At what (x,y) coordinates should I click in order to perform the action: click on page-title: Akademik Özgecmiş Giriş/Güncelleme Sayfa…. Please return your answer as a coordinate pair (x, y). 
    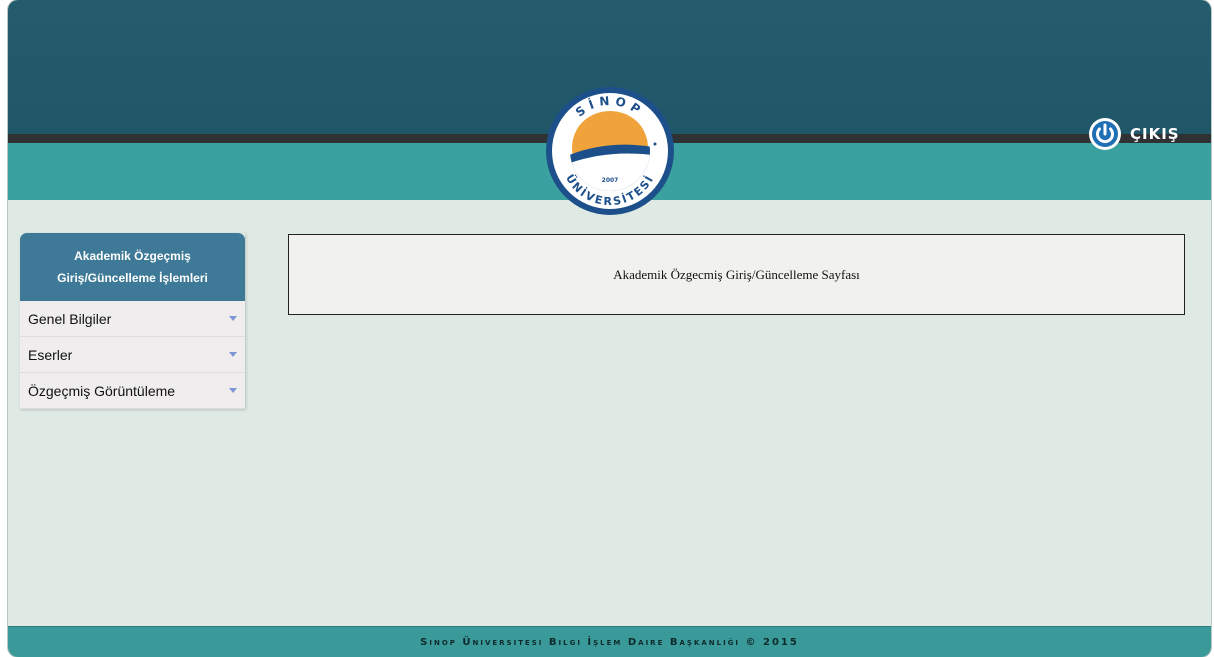
    Looking at the image, I should click on (736, 274).